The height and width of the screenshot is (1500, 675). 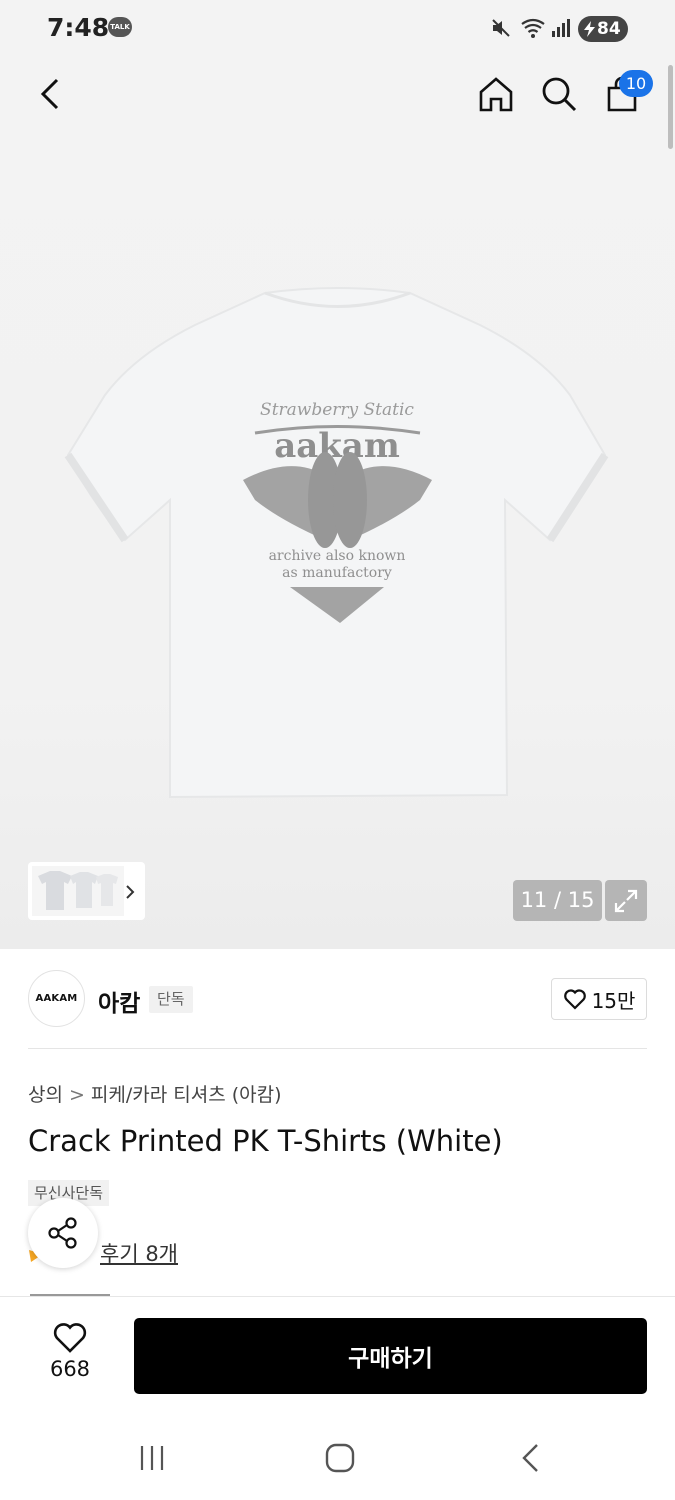 What do you see at coordinates (130, 892) in the screenshot?
I see `chevron-right-icon` at bounding box center [130, 892].